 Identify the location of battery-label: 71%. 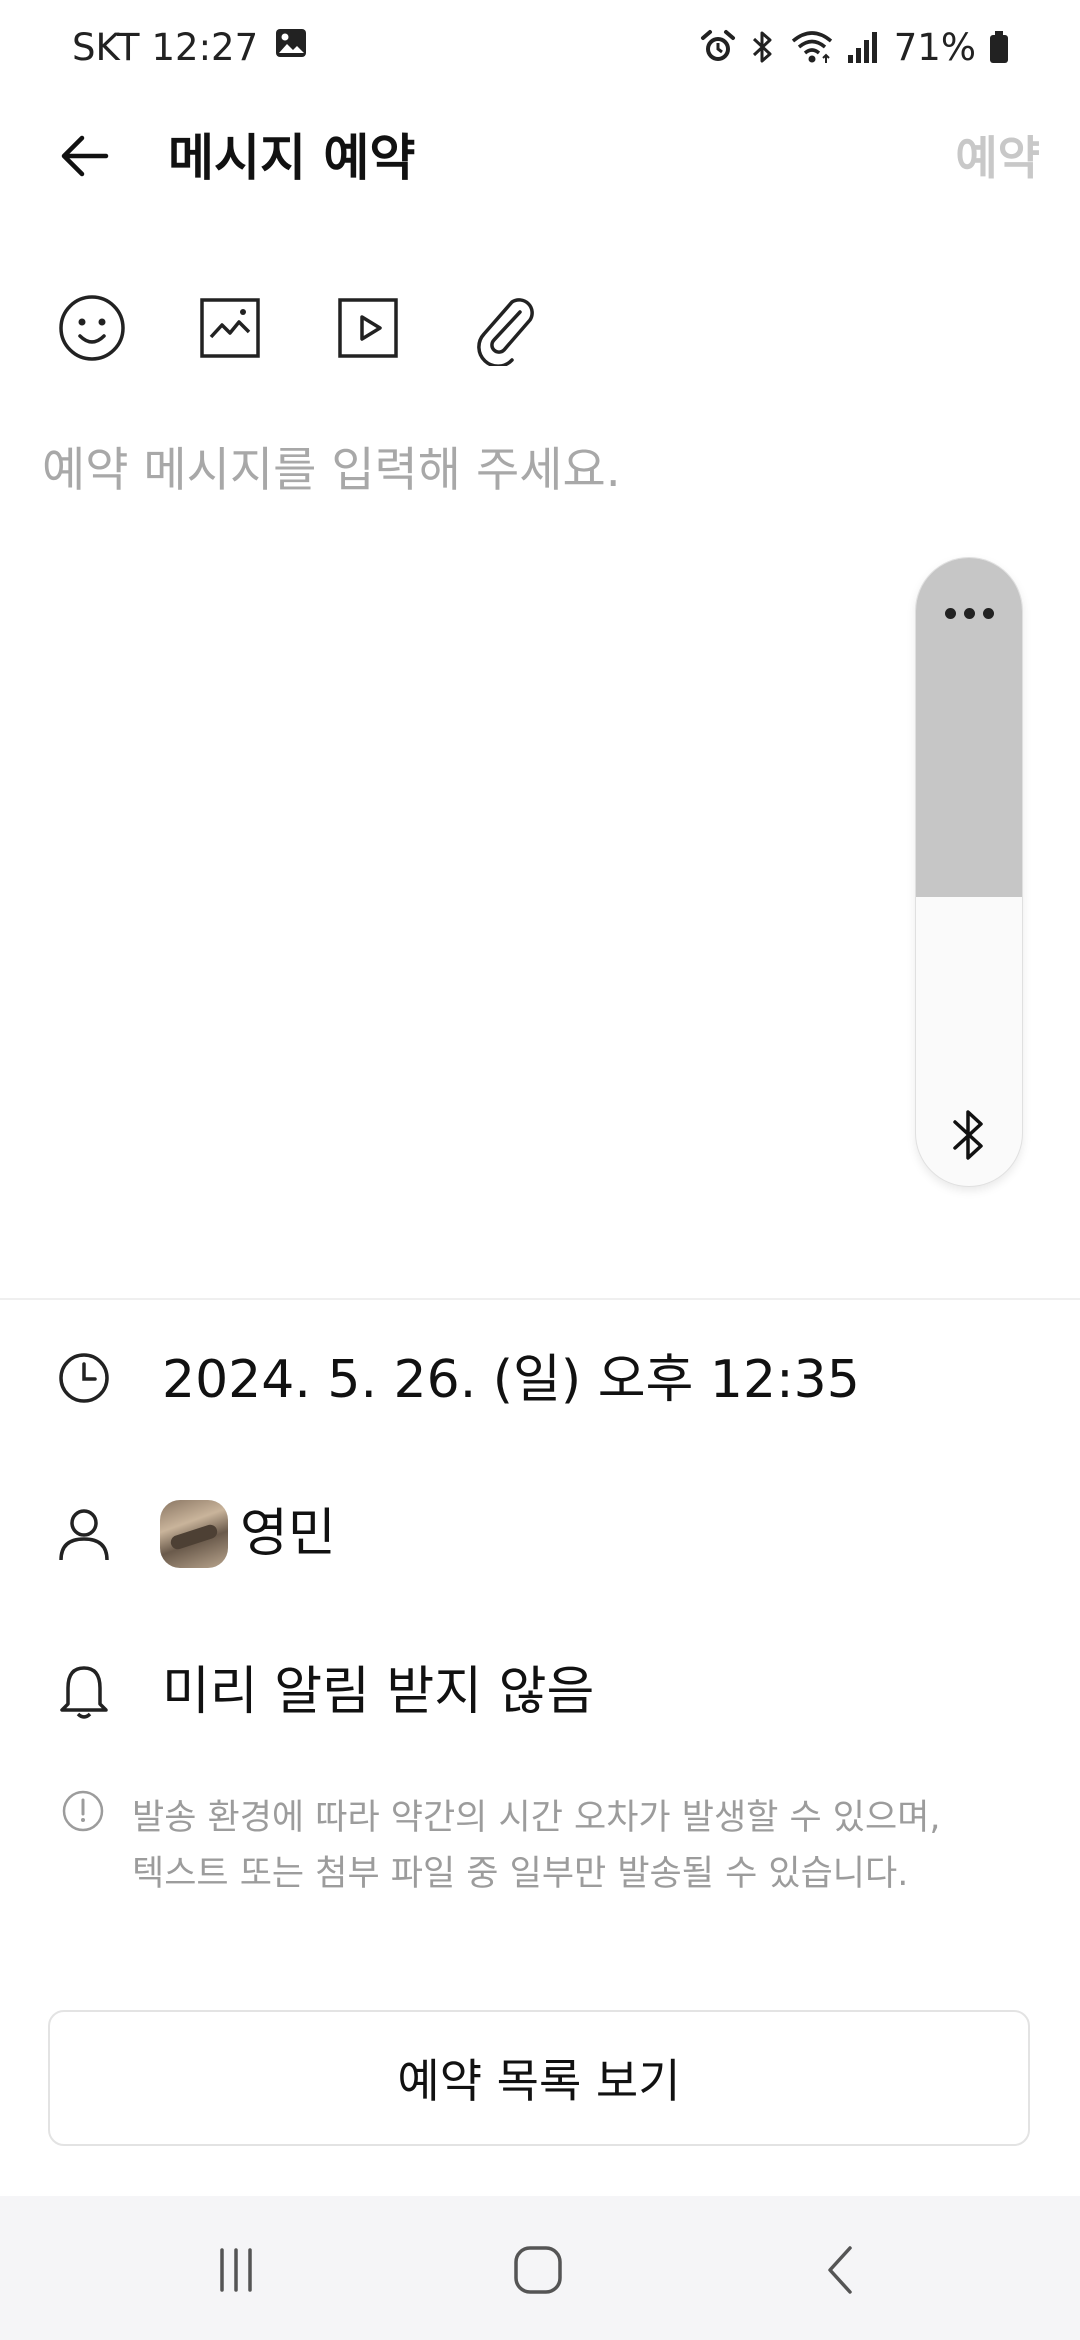
(934, 47).